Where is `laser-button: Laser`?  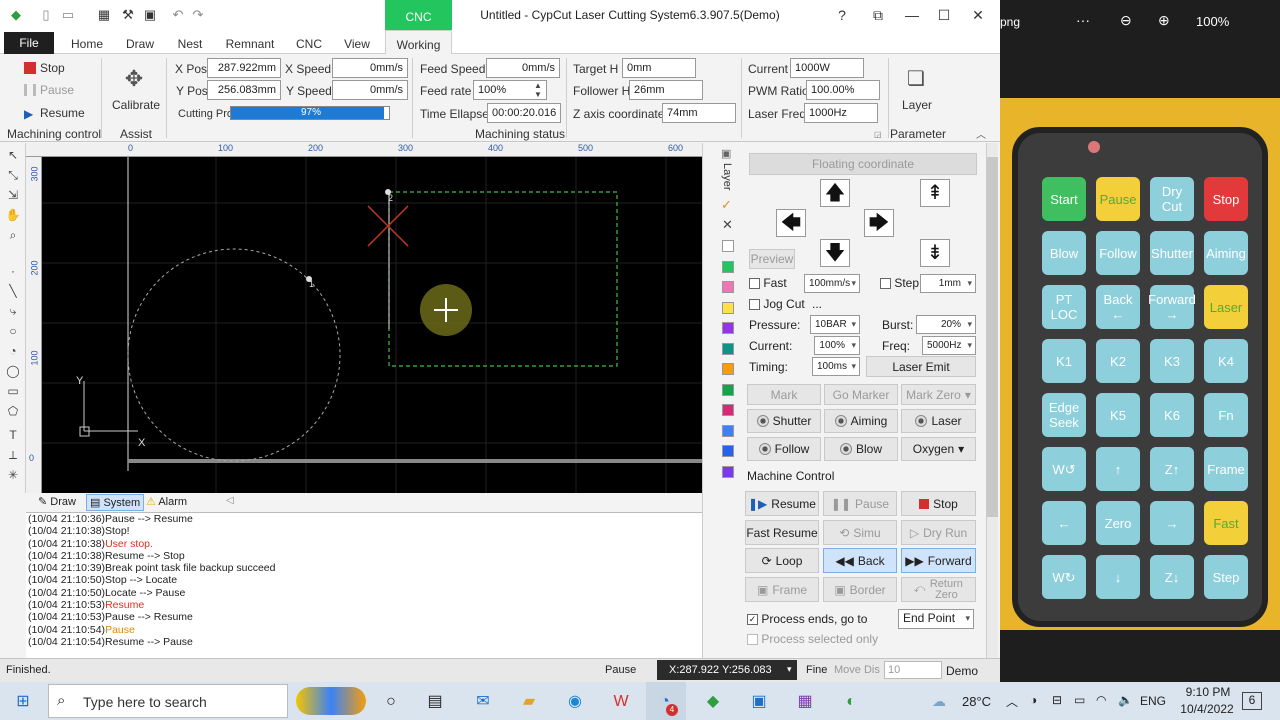
laser-button: Laser is located at coordinates (938, 421).